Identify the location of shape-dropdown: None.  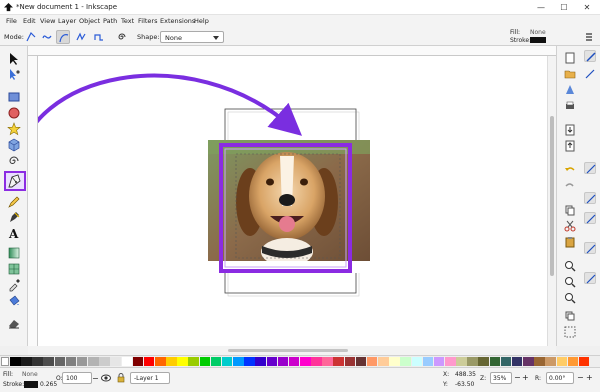
(192, 37).